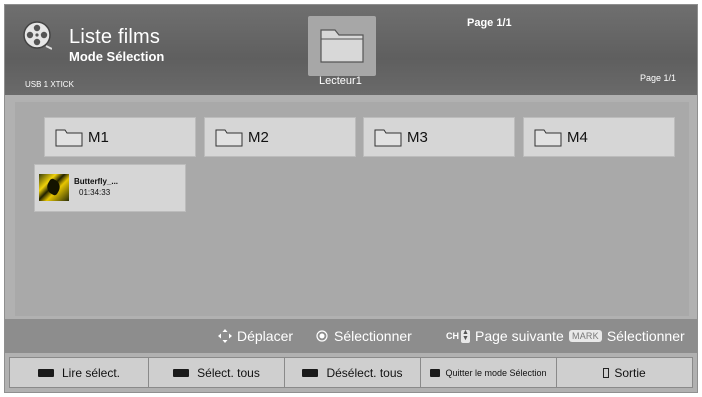 The image size is (702, 397). What do you see at coordinates (373, 336) in the screenshot?
I see `hint-select-label: Sélectionner` at bounding box center [373, 336].